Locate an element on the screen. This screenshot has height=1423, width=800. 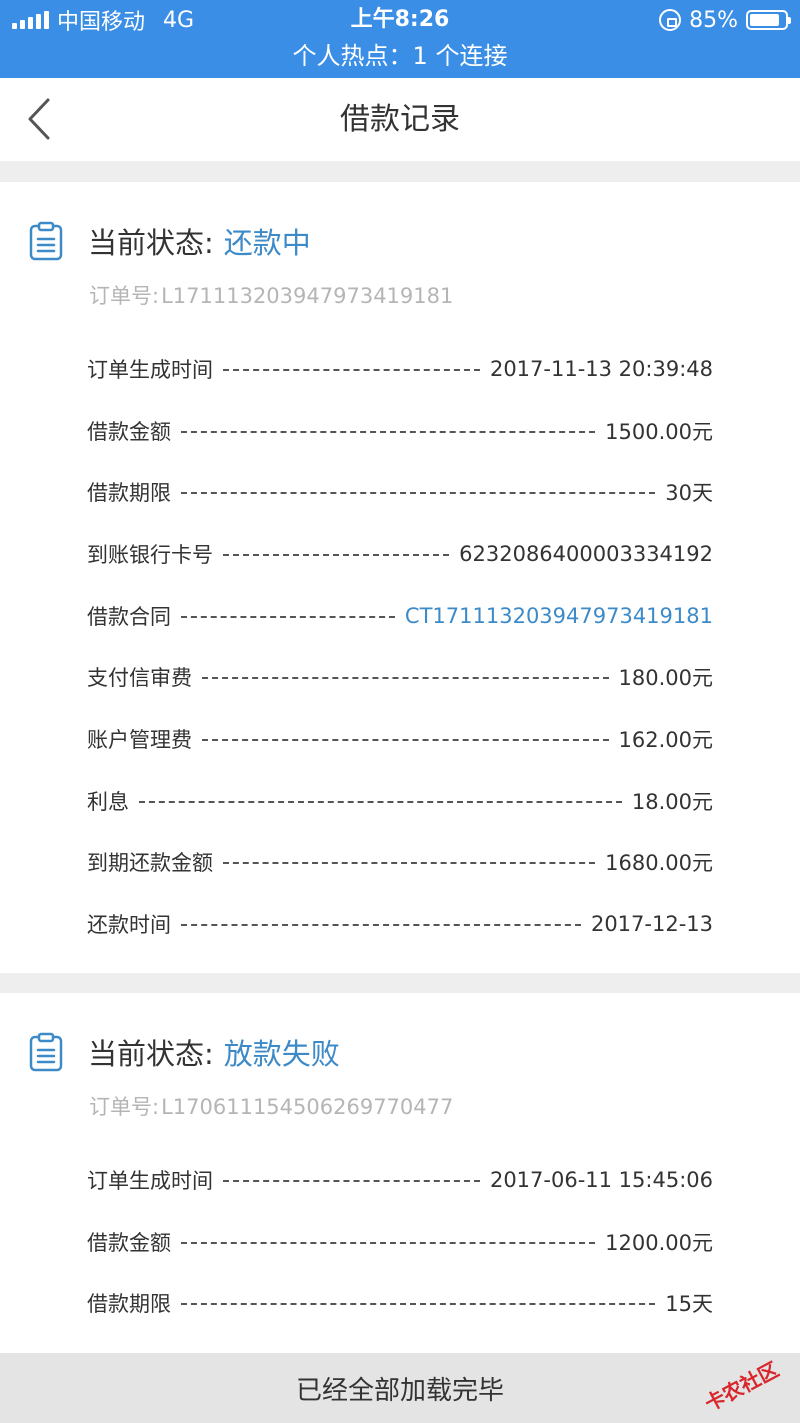
order-number: 订单号:L17111320394797341918​1 is located at coordinates (270, 295).